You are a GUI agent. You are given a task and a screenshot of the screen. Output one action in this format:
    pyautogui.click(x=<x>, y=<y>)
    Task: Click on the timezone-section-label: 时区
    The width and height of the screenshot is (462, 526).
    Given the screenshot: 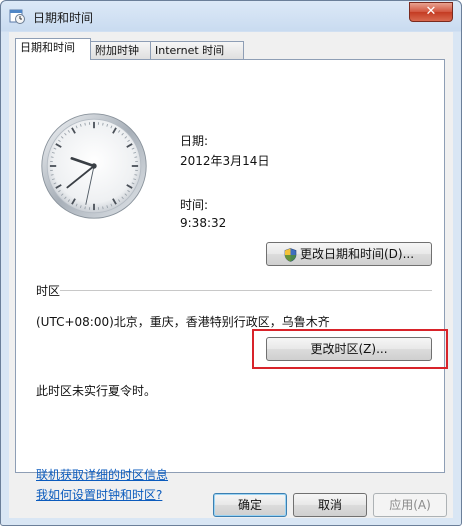 What is the action you would take?
    pyautogui.click(x=48, y=291)
    